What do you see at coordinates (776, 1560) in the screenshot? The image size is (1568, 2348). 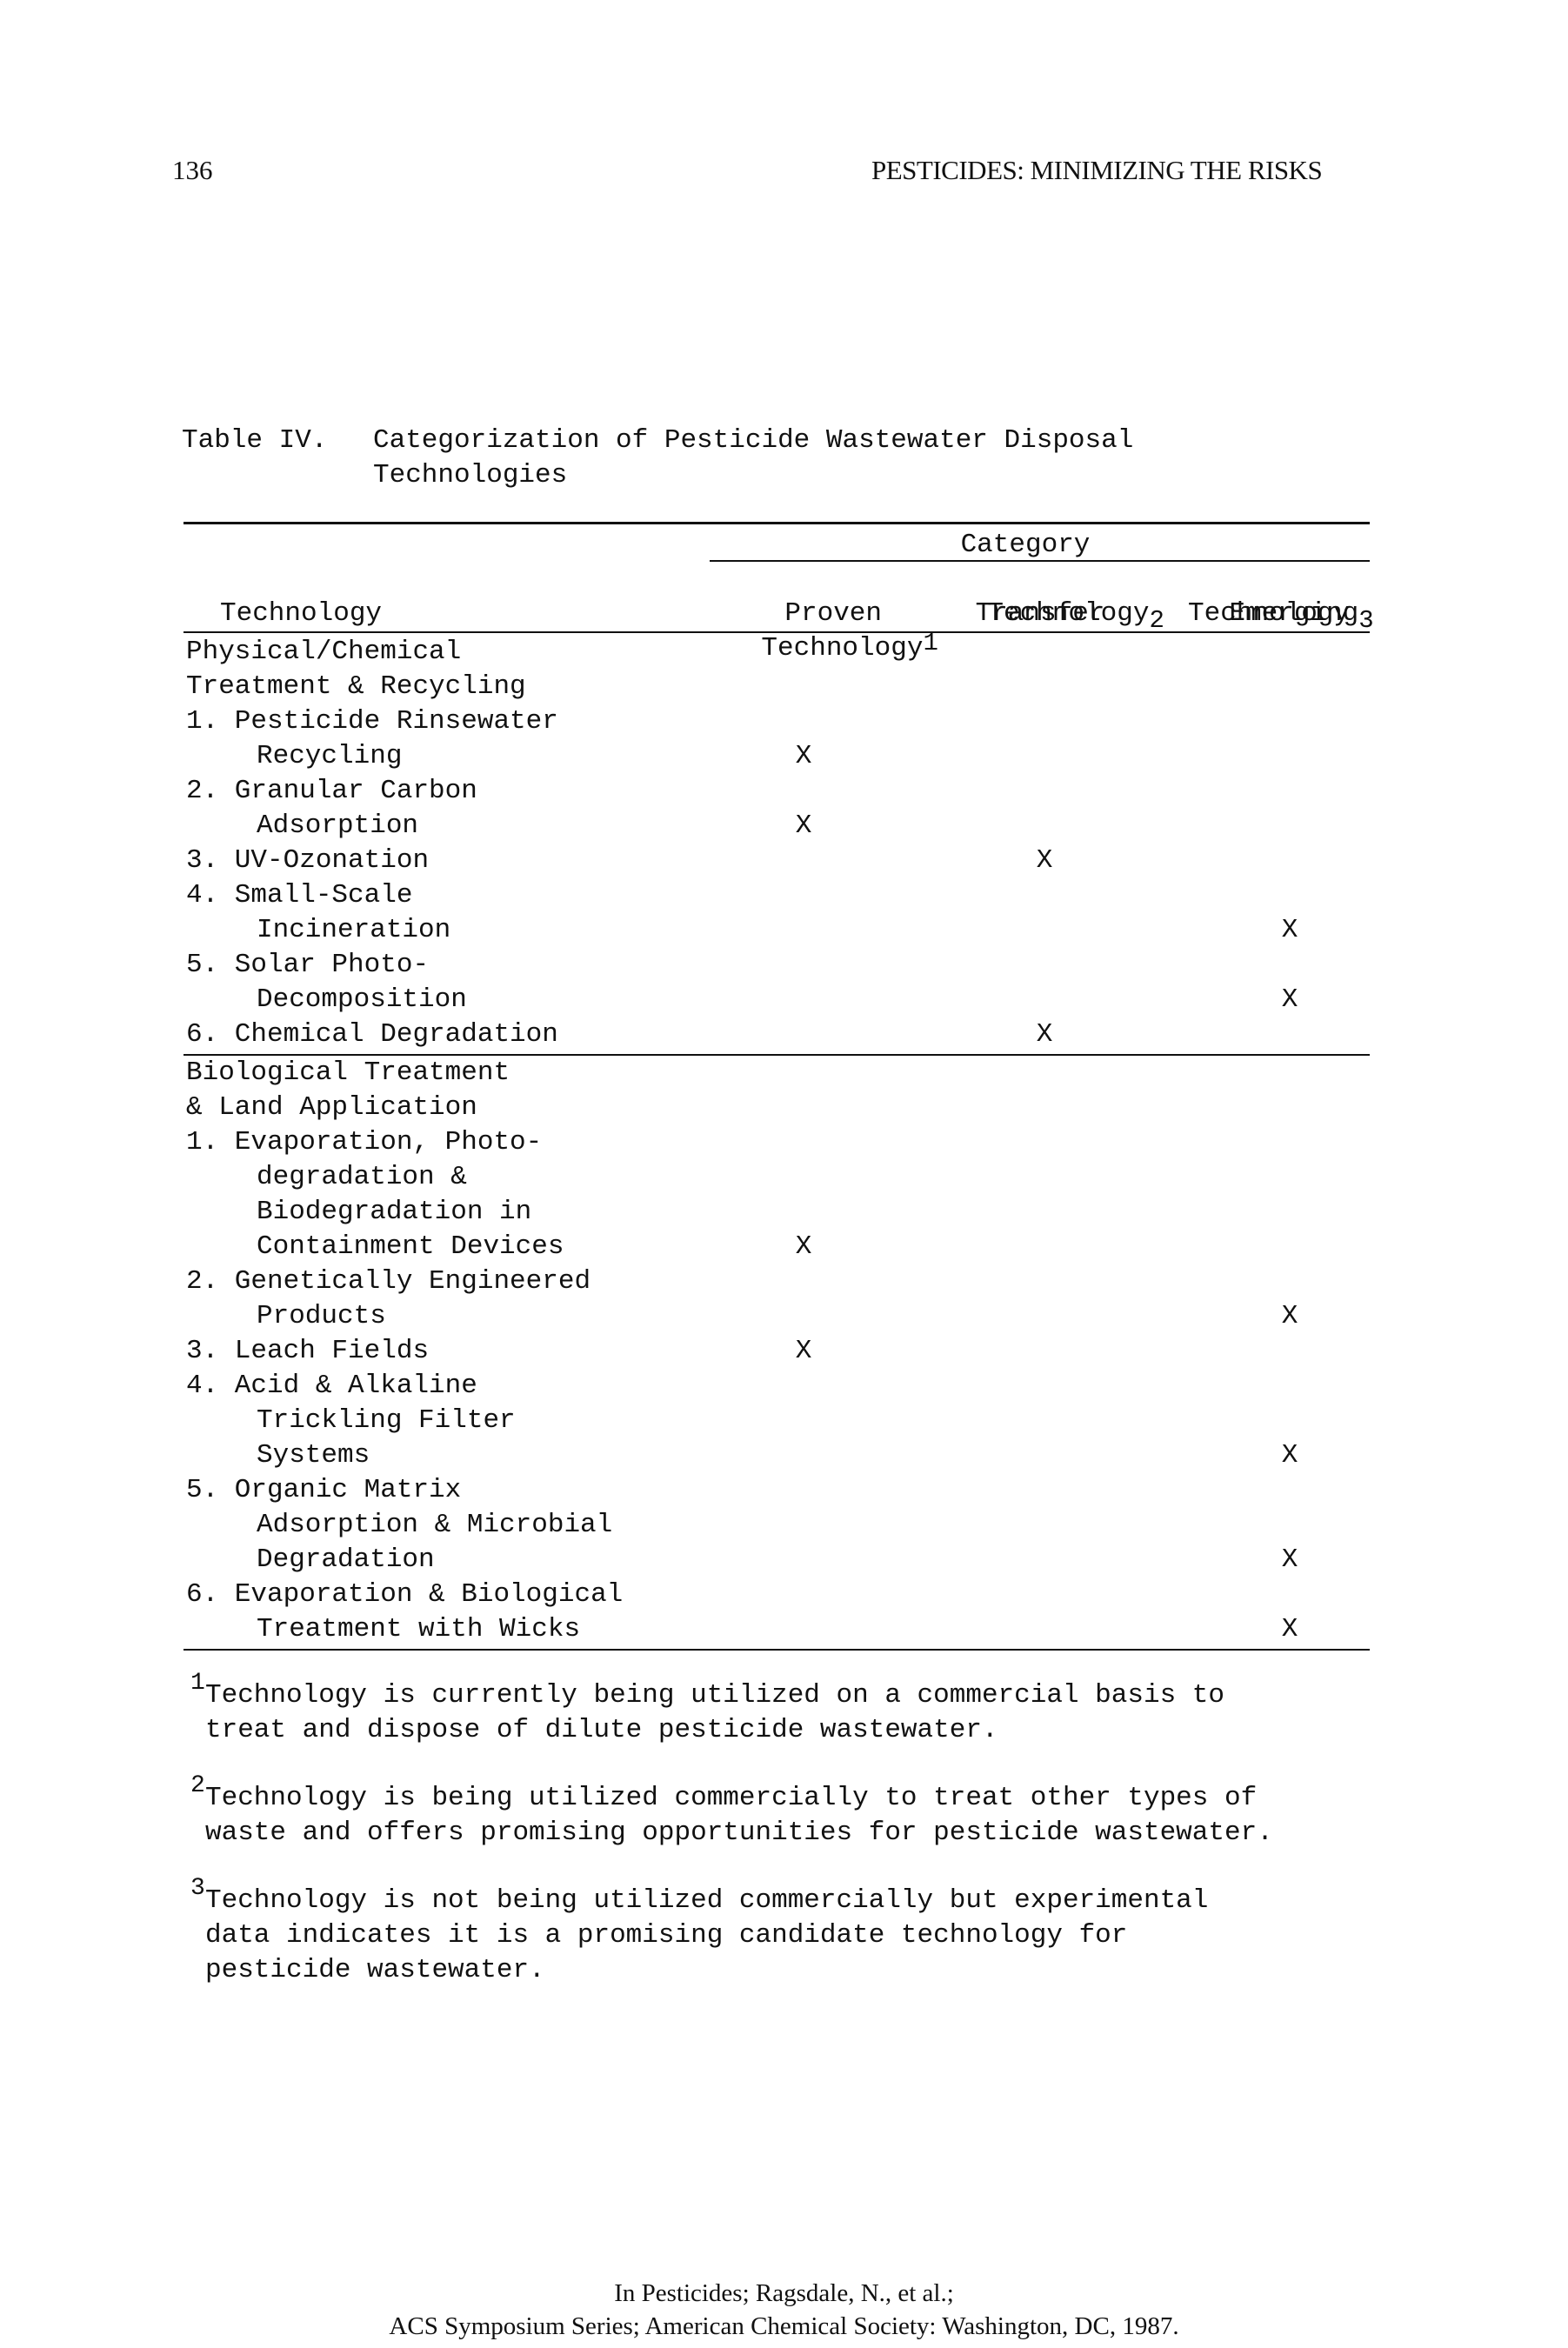 I see `table-row: Degradation X` at bounding box center [776, 1560].